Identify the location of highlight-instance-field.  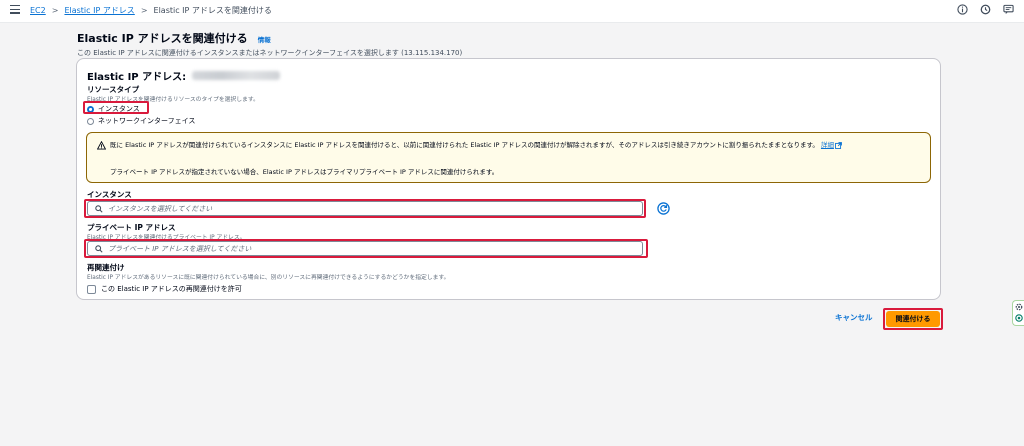
(365, 208).